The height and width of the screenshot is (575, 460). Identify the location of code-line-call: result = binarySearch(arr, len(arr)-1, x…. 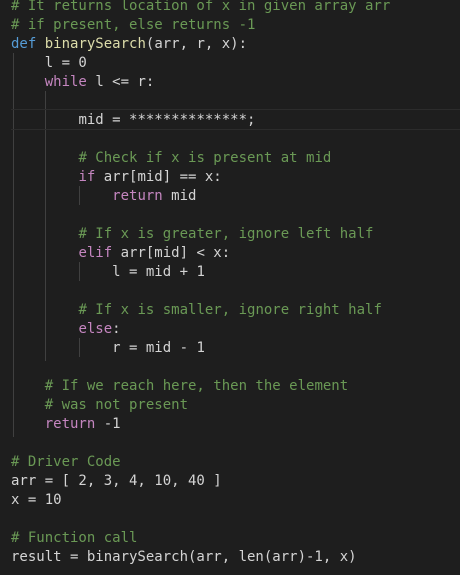
(184, 557).